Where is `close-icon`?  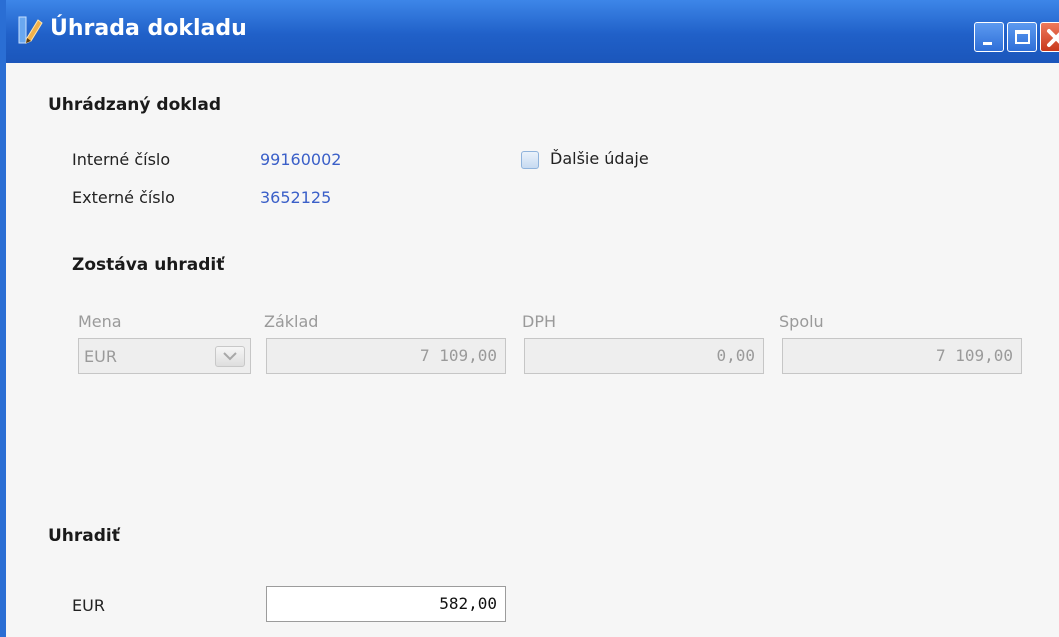 close-icon is located at coordinates (1049, 37).